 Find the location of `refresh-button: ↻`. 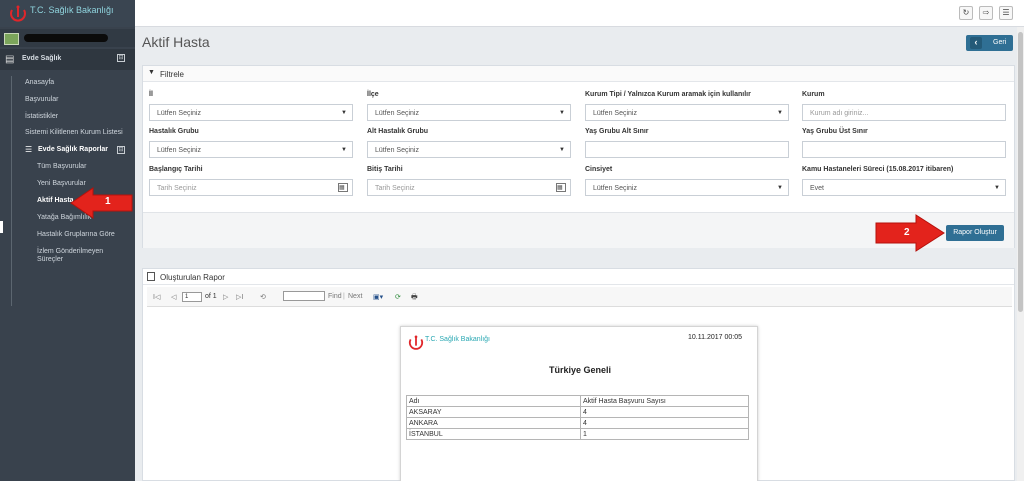

refresh-button: ↻ is located at coordinates (966, 13).